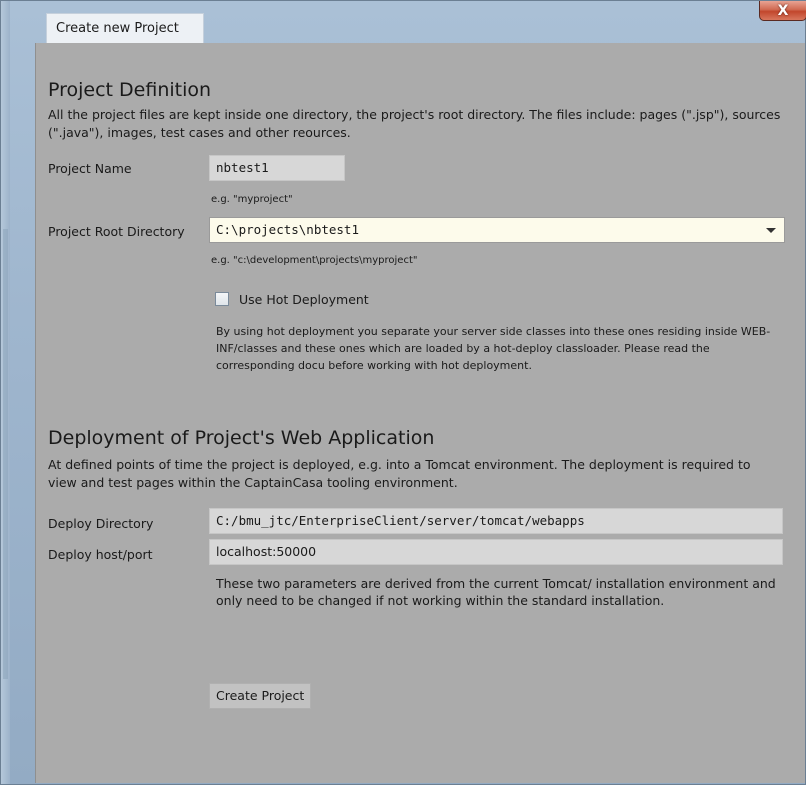 Image resolution: width=806 pixels, height=785 pixels. I want to click on project-name-label: Project Name, so click(90, 168).